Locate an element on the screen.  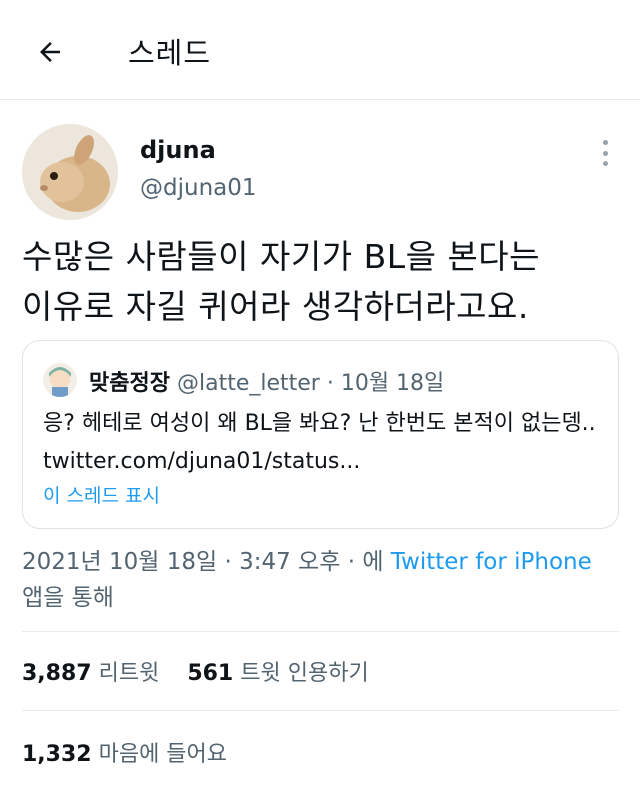
retweets-label: 리트윗 is located at coordinates (129, 673).